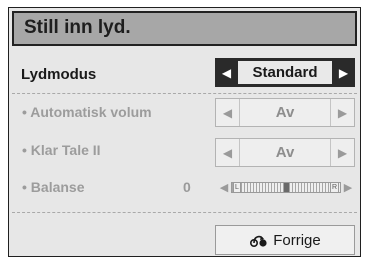 The height and width of the screenshot is (259, 367). I want to click on sound-mode-value: Standard, so click(285, 72).